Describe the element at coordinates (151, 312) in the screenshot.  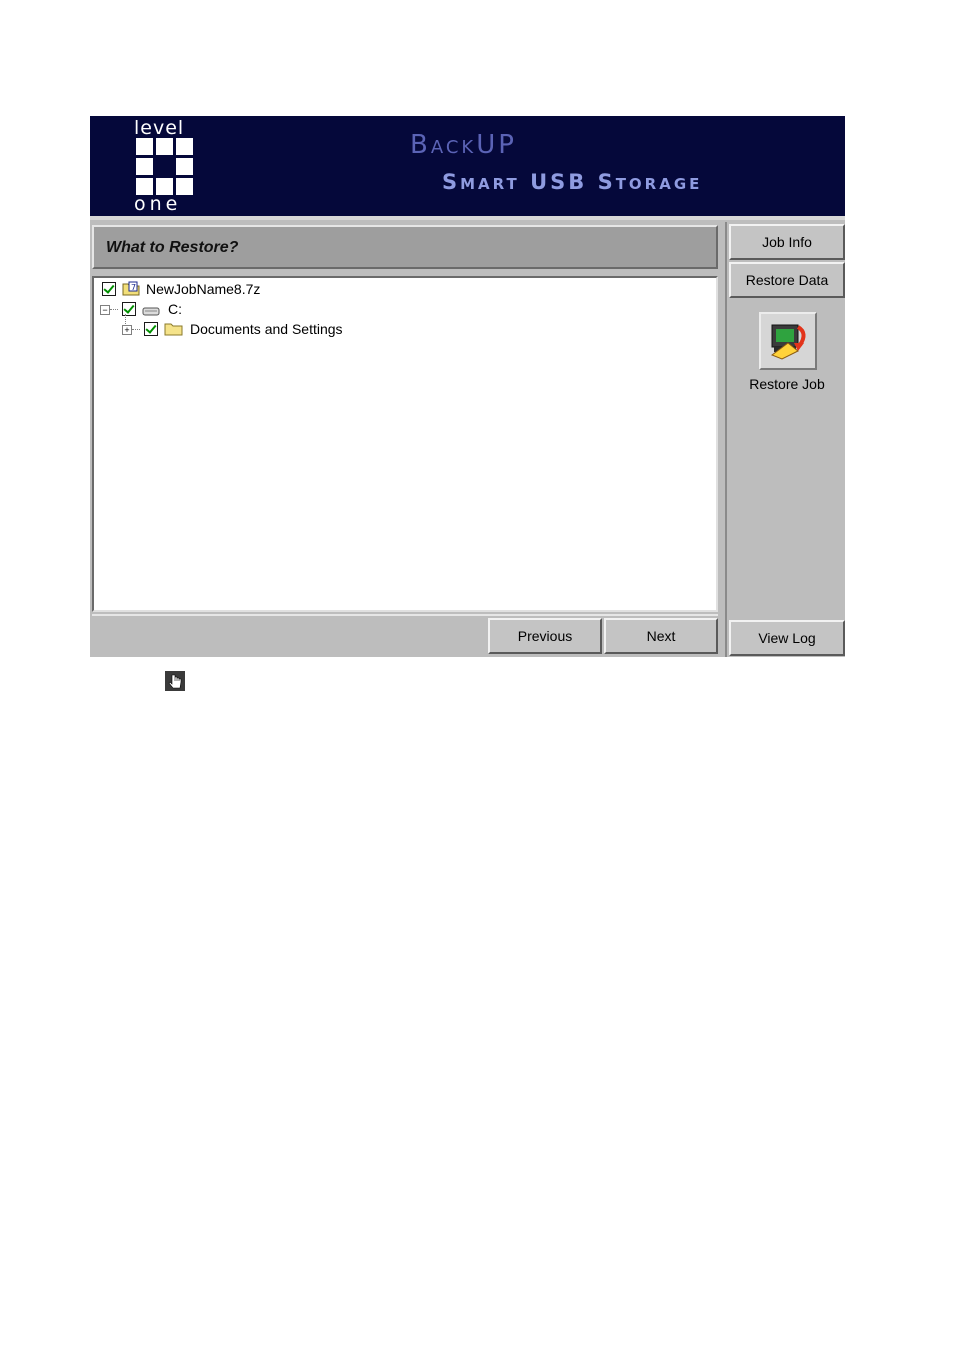
I see `drive-icon` at that location.